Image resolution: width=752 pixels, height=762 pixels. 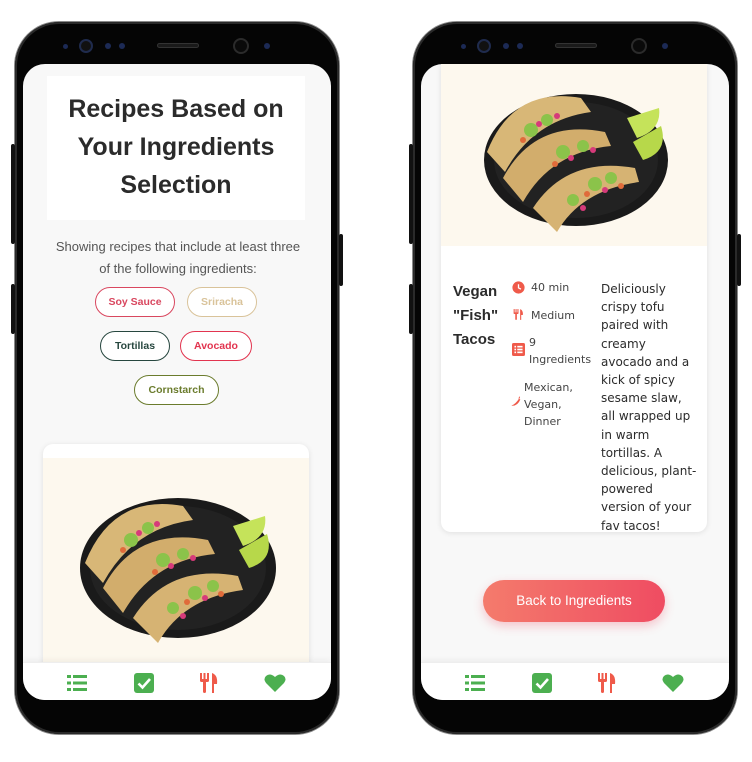 What do you see at coordinates (560, 351) in the screenshot?
I see `recipe-ingredient-count: 9 Ingredients` at bounding box center [560, 351].